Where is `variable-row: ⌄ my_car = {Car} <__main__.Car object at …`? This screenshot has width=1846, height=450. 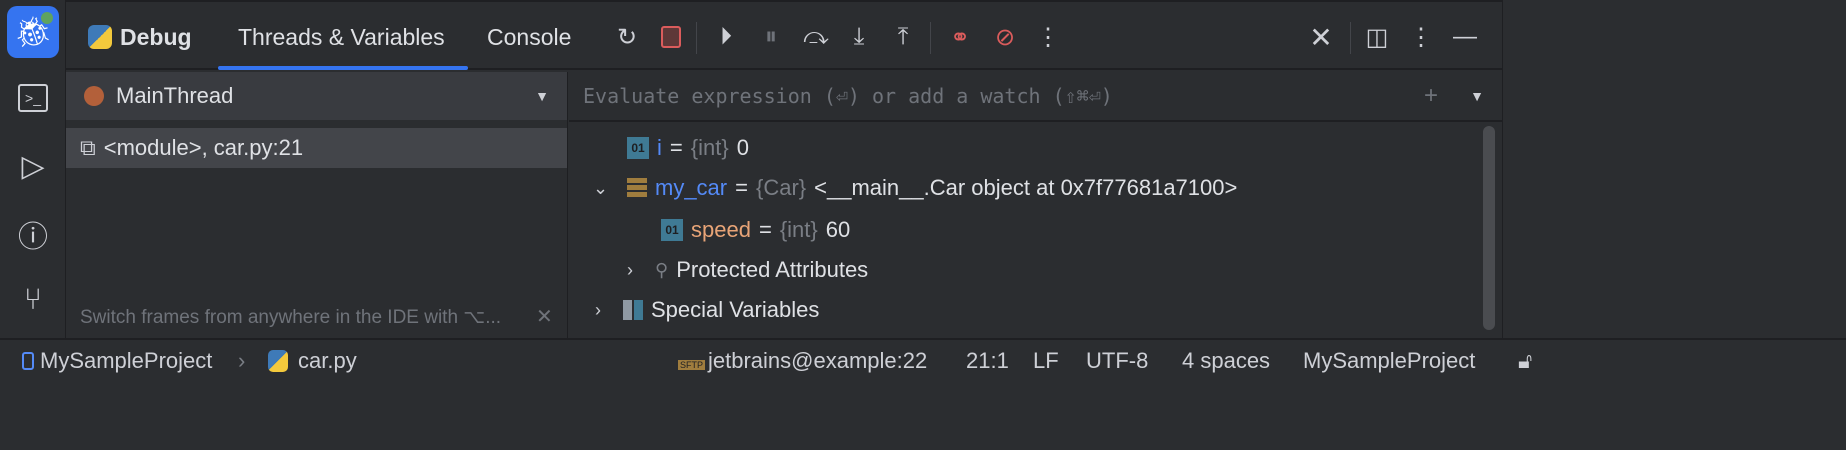 variable-row: ⌄ my_car = {Car} <__main__.Car object at … is located at coordinates (915, 188).